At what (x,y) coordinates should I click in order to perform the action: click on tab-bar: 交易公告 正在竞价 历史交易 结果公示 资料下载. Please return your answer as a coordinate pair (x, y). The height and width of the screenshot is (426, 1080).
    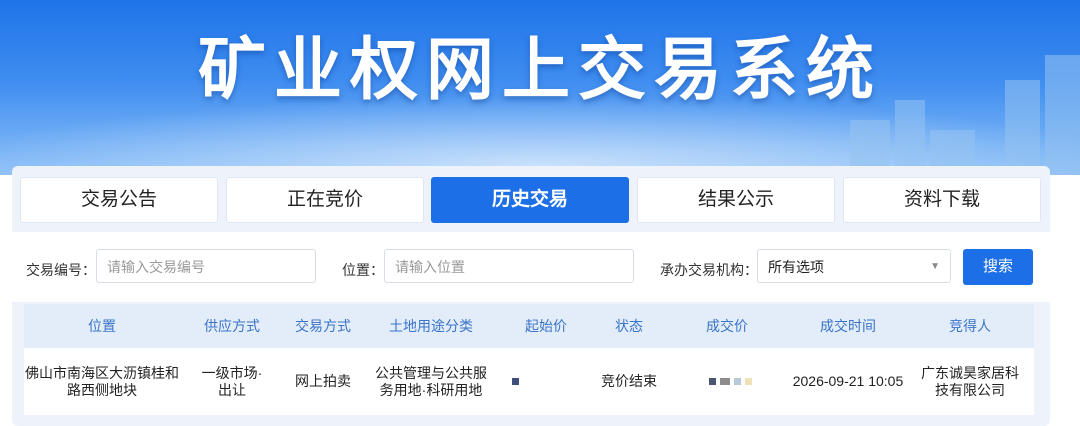
    Looking at the image, I should click on (530, 200).